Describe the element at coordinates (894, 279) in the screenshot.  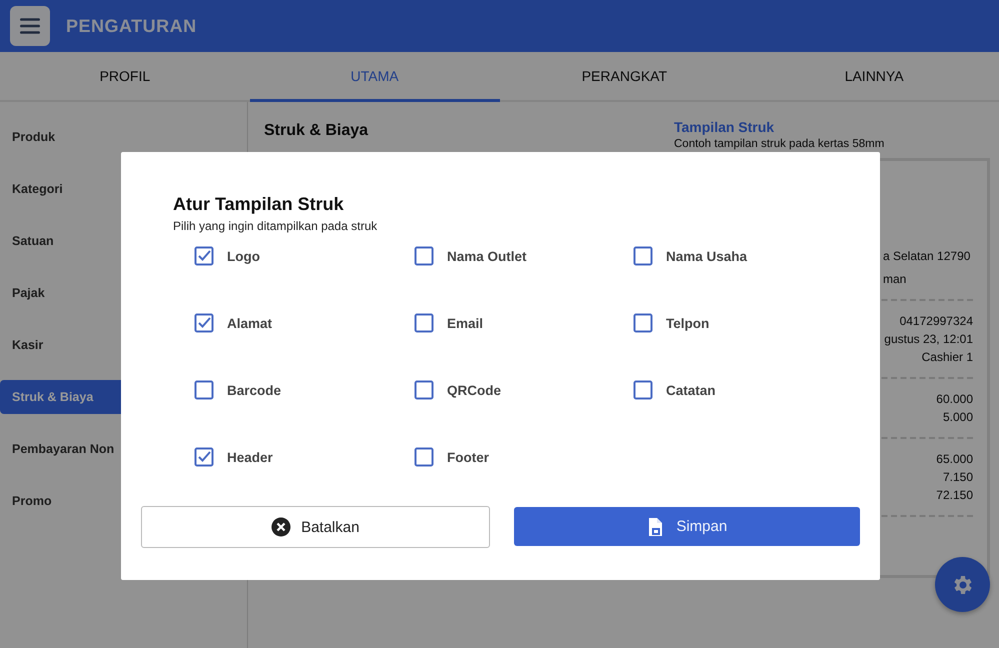
I see `receipt-text: man` at that location.